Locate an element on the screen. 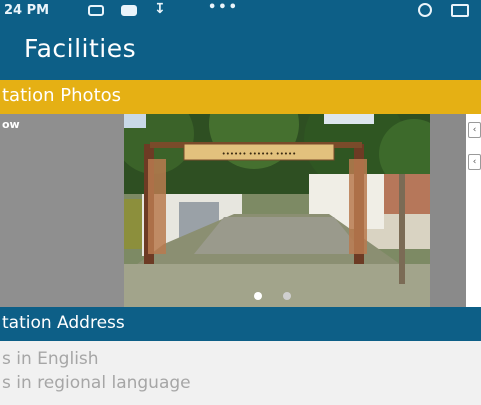 The height and width of the screenshot is (405, 481). side-button-top: ‹ is located at coordinates (474, 130).